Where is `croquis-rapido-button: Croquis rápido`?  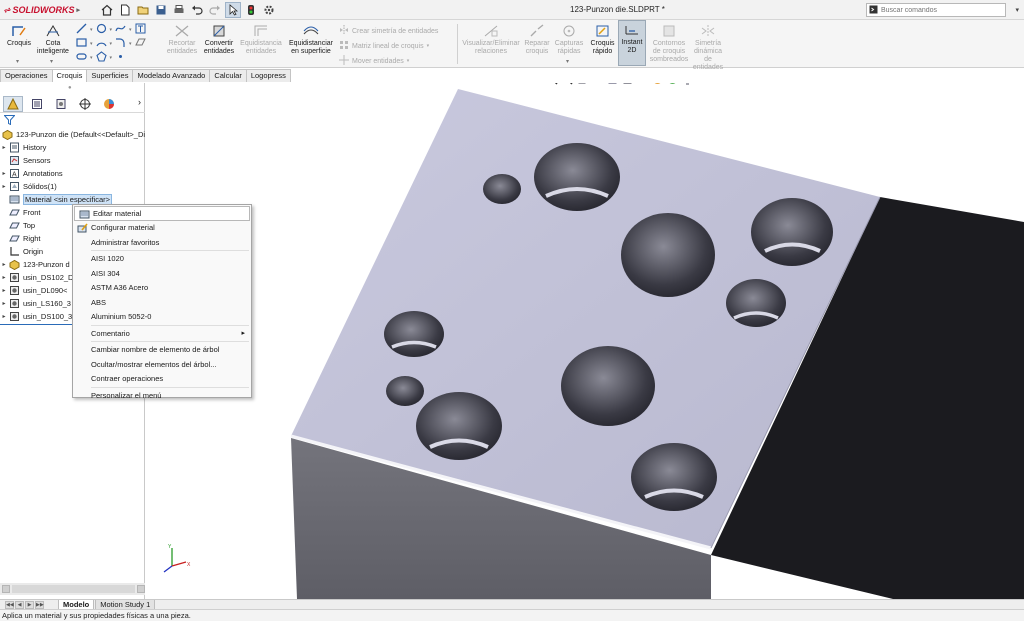 croquis-rapido-button: Croquis rápido is located at coordinates (602, 39).